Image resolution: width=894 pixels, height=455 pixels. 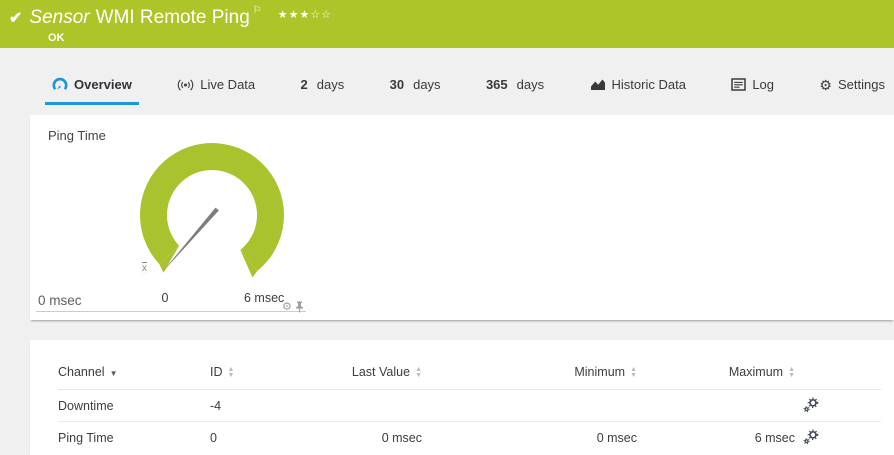 What do you see at coordinates (211, 207) in the screenshot?
I see `gauge-arc` at bounding box center [211, 207].